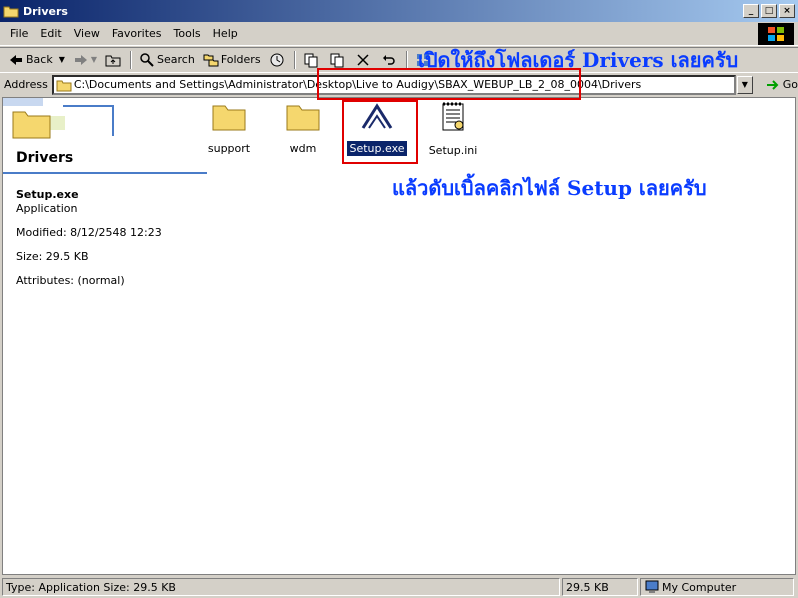 This screenshot has width=798, height=598. Describe the element at coordinates (70, 280) in the screenshot. I see `detail-attributes: Attributes: (normal)` at that location.